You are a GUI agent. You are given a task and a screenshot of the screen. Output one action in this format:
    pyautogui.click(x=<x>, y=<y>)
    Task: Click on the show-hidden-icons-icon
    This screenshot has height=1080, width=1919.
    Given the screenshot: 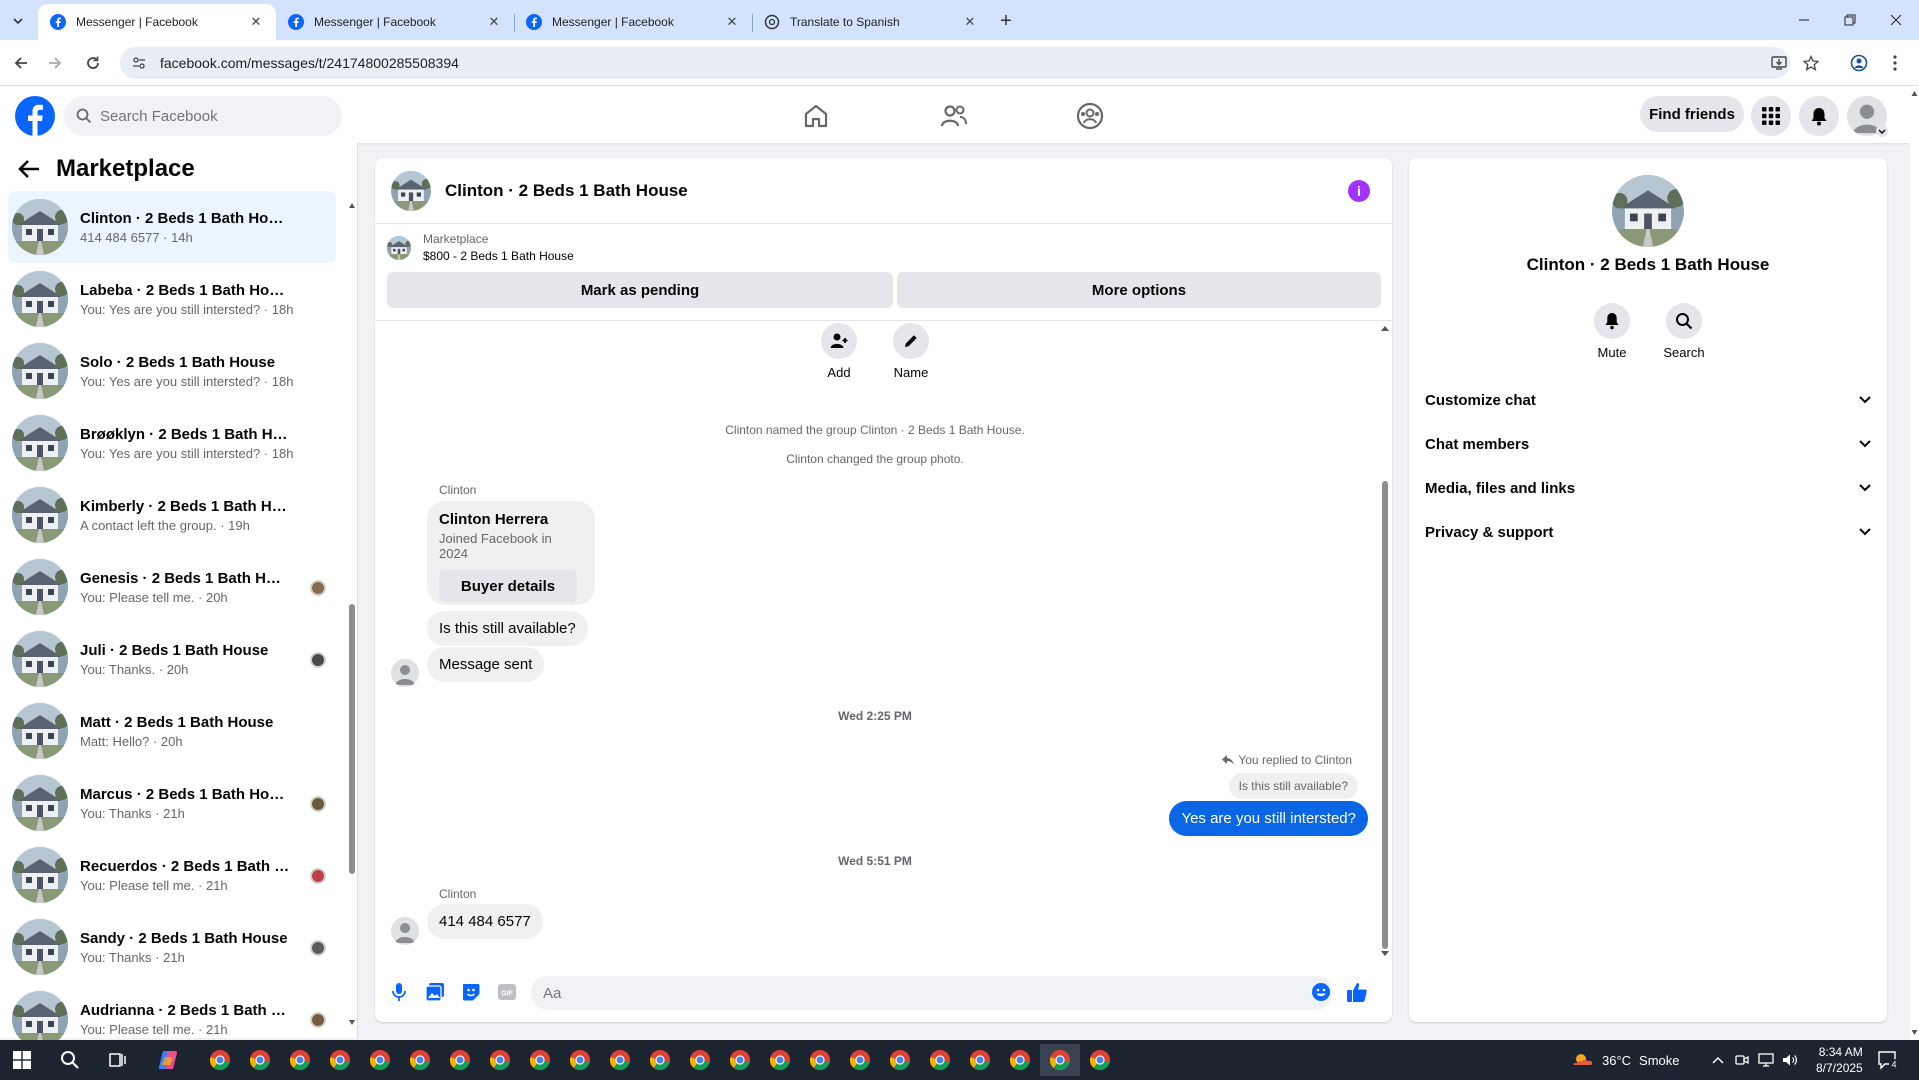 What is the action you would take?
    pyautogui.click(x=1718, y=1060)
    